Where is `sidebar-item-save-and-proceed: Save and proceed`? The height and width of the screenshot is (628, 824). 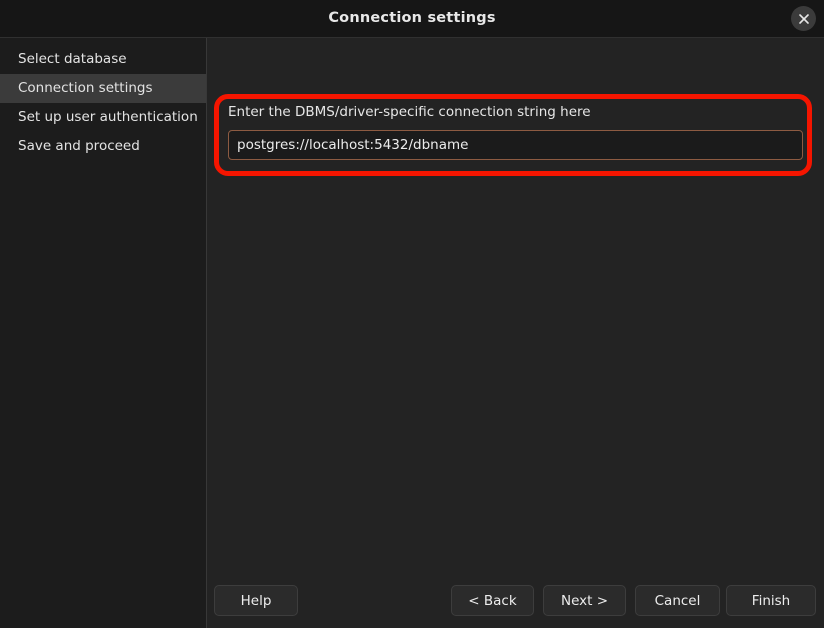
sidebar-item-save-and-proceed: Save and proceed is located at coordinates (103, 146).